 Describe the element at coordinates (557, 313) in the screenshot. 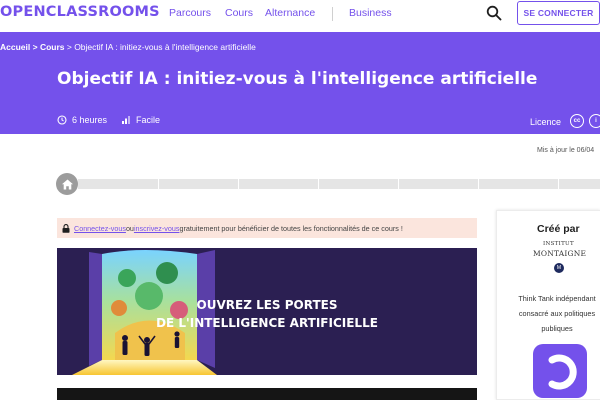

I see `author-description-line: consacré aux politiques` at that location.